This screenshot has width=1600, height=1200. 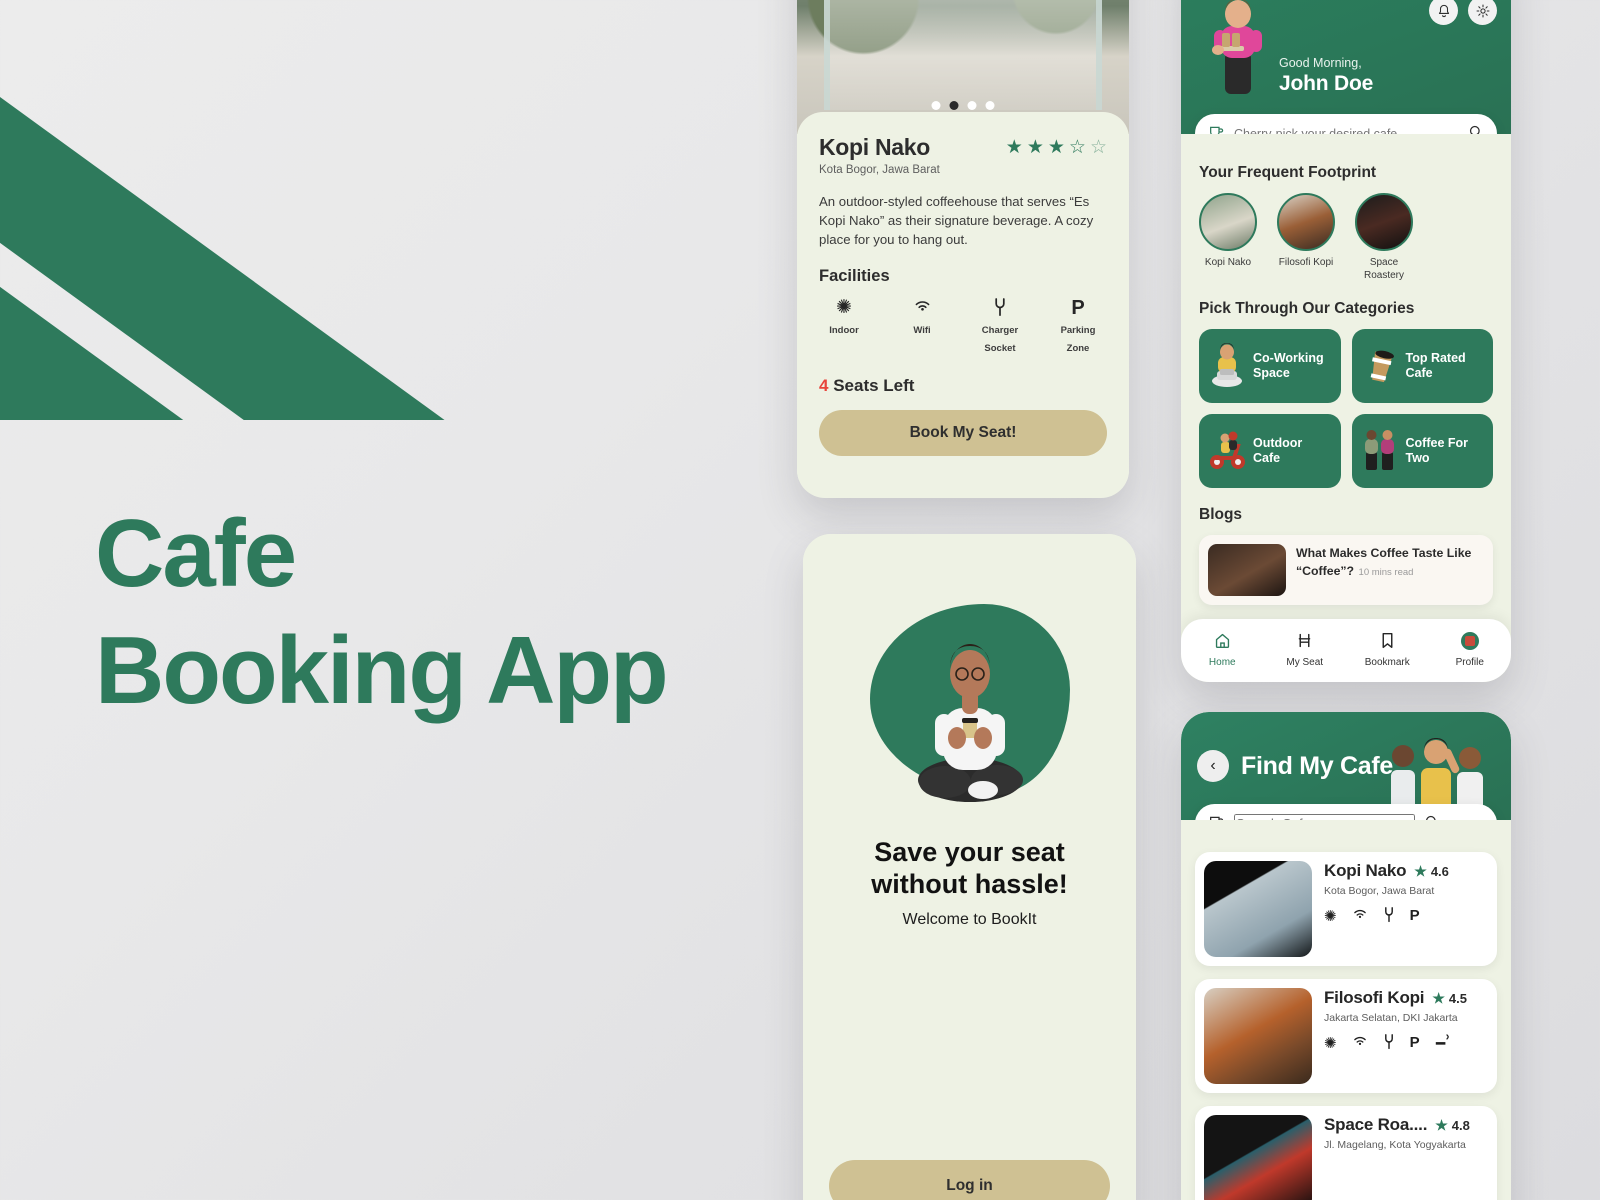 I want to click on bottom-tab-bar: Home My Seat Bookmark Profile, so click(x=1346, y=650).